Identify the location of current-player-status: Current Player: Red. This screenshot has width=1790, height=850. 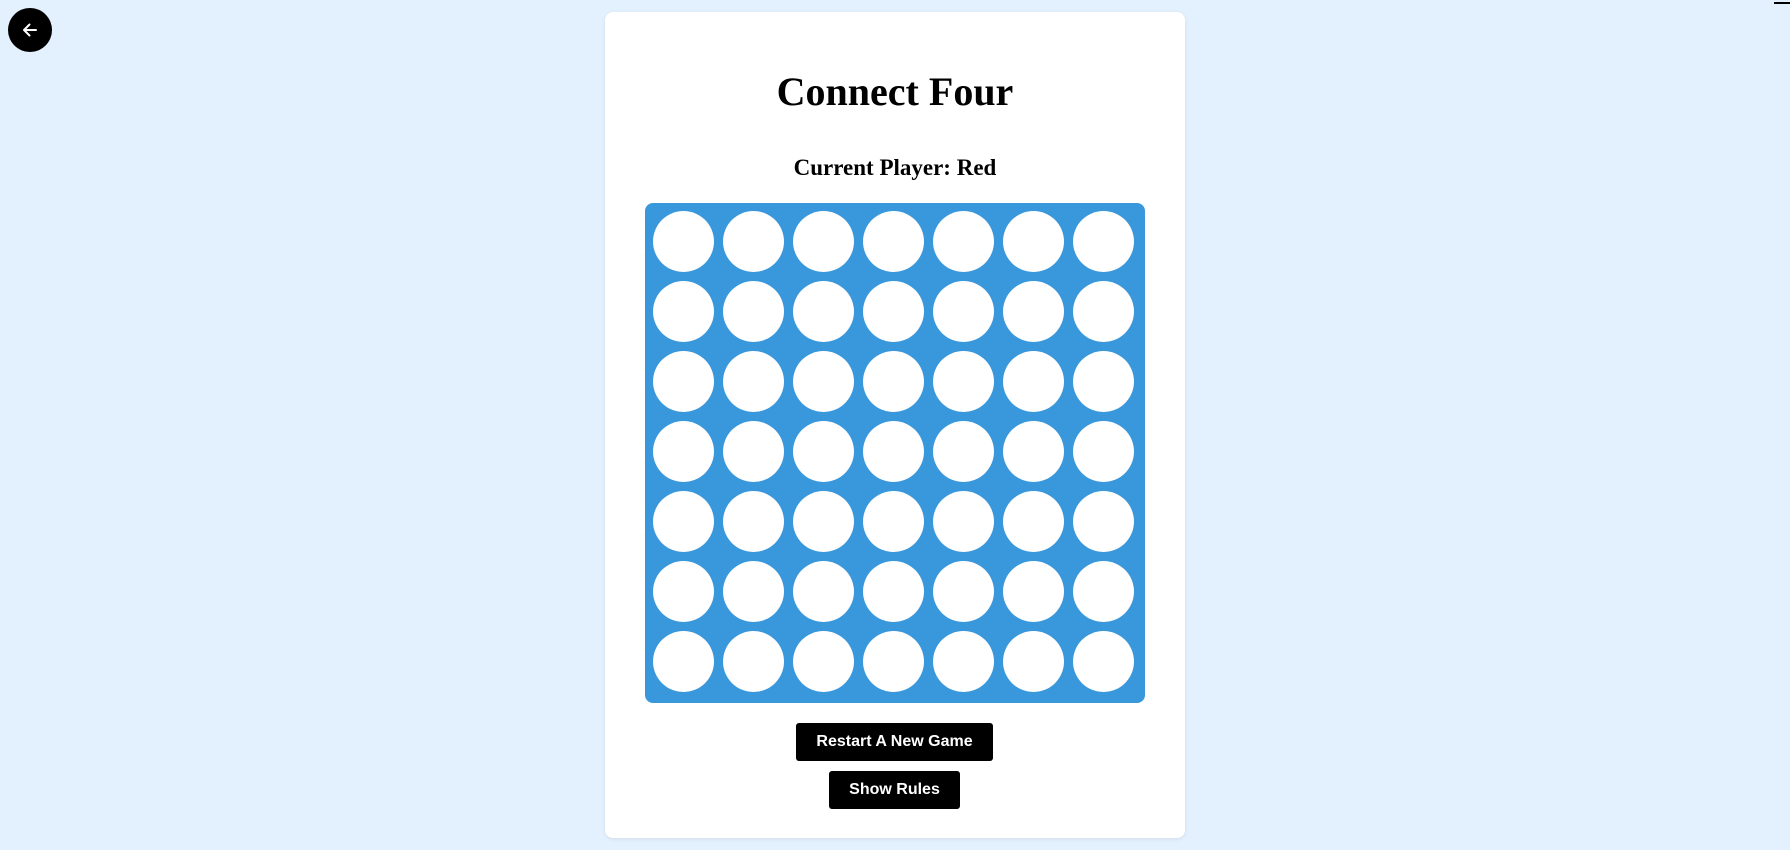
(895, 168).